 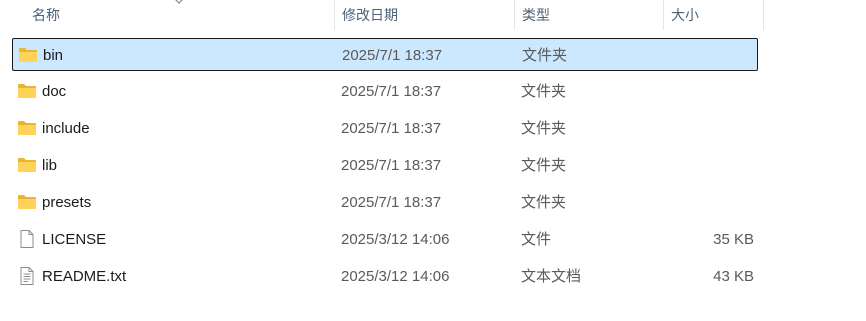 What do you see at coordinates (27, 276) in the screenshot?
I see `text-file-icon` at bounding box center [27, 276].